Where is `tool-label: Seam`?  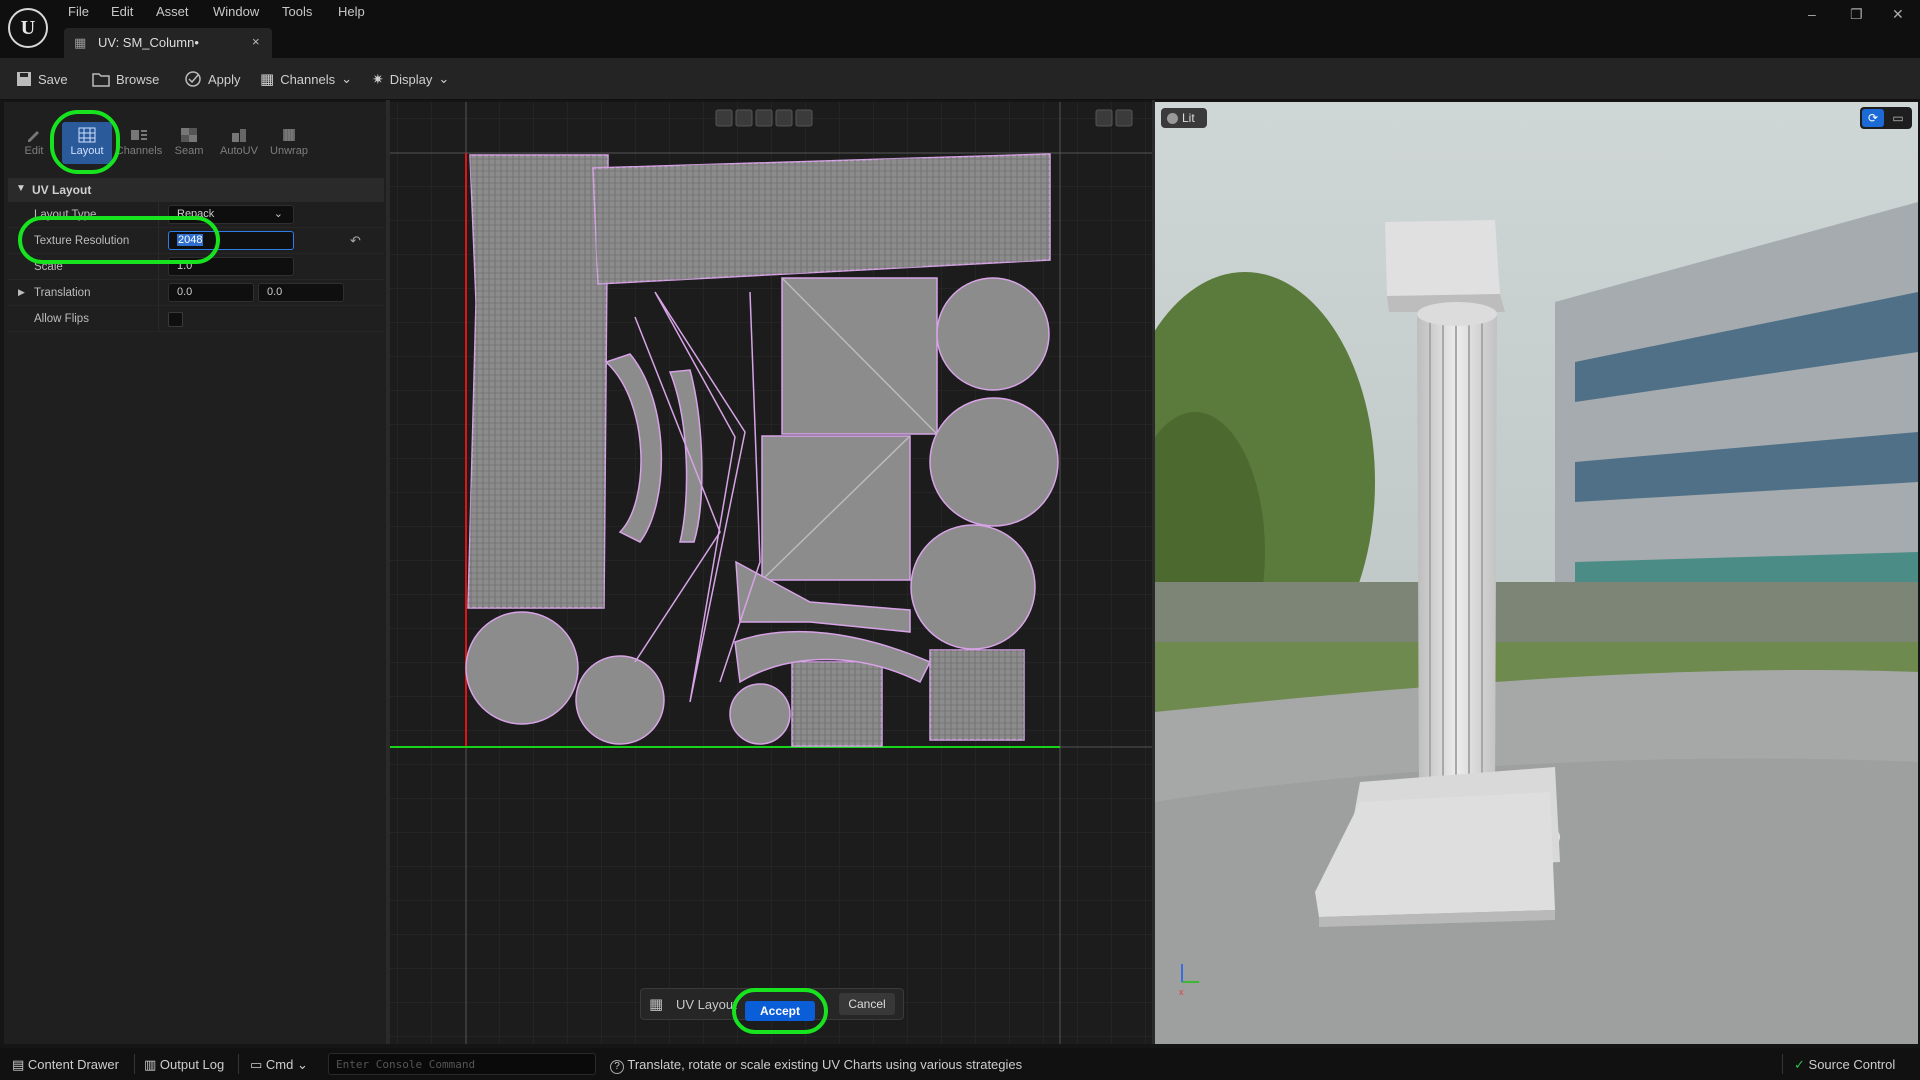
tool-label: Seam is located at coordinates (189, 151).